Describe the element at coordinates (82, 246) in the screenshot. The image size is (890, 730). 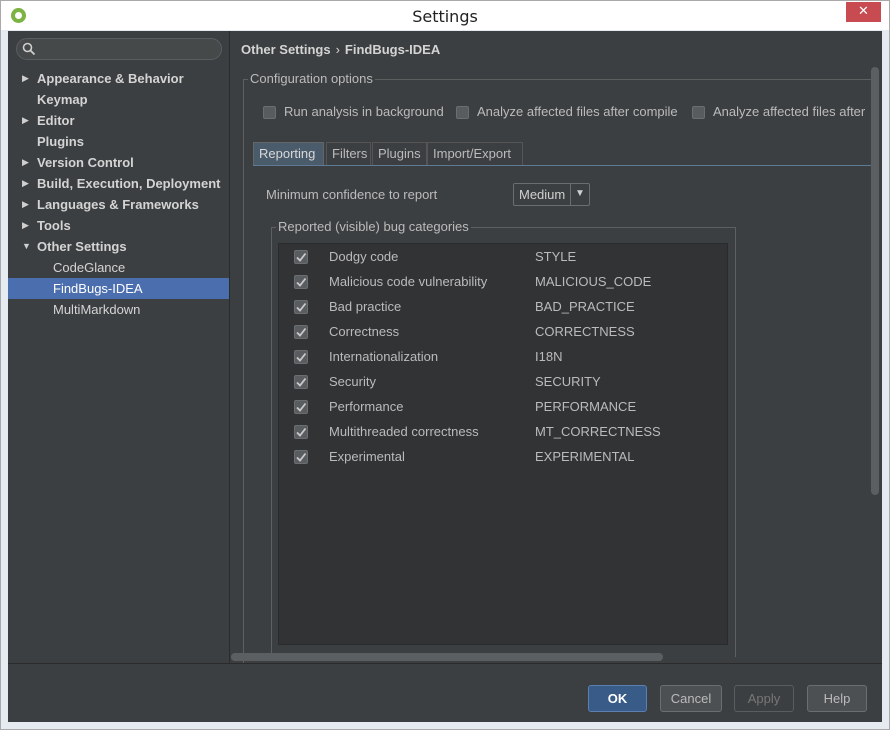
I see `sidebar-item-label: Other Settings` at that location.